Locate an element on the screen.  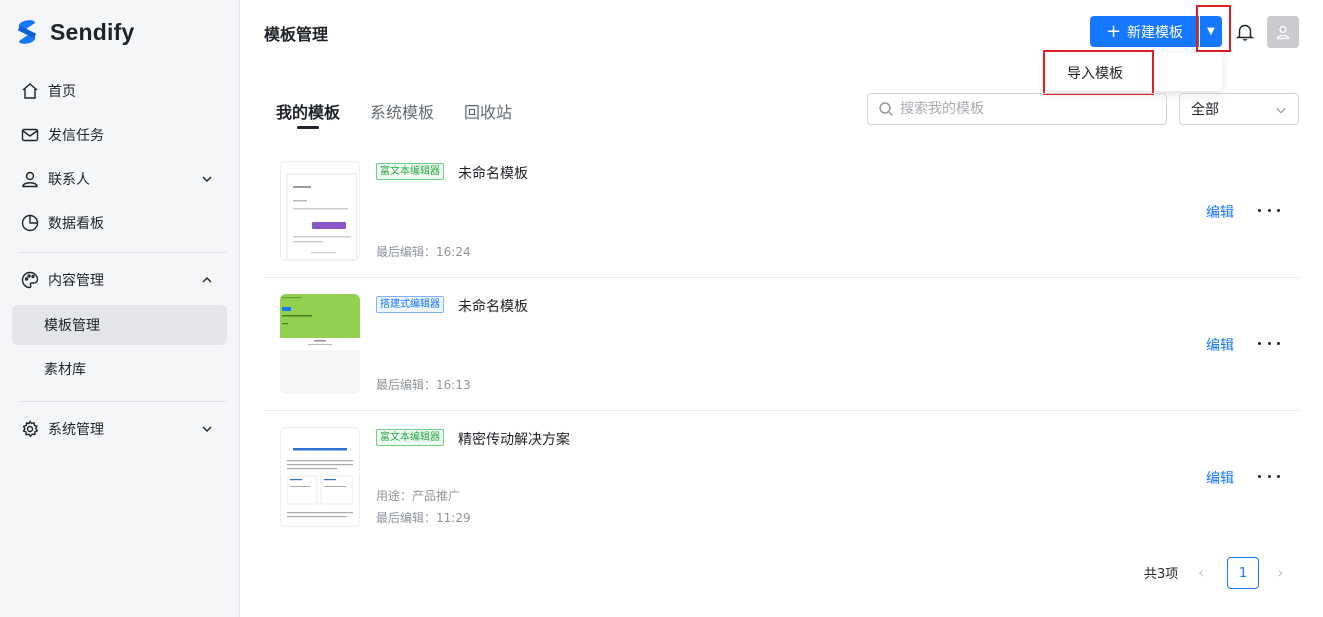
avatar is located at coordinates (1283, 32).